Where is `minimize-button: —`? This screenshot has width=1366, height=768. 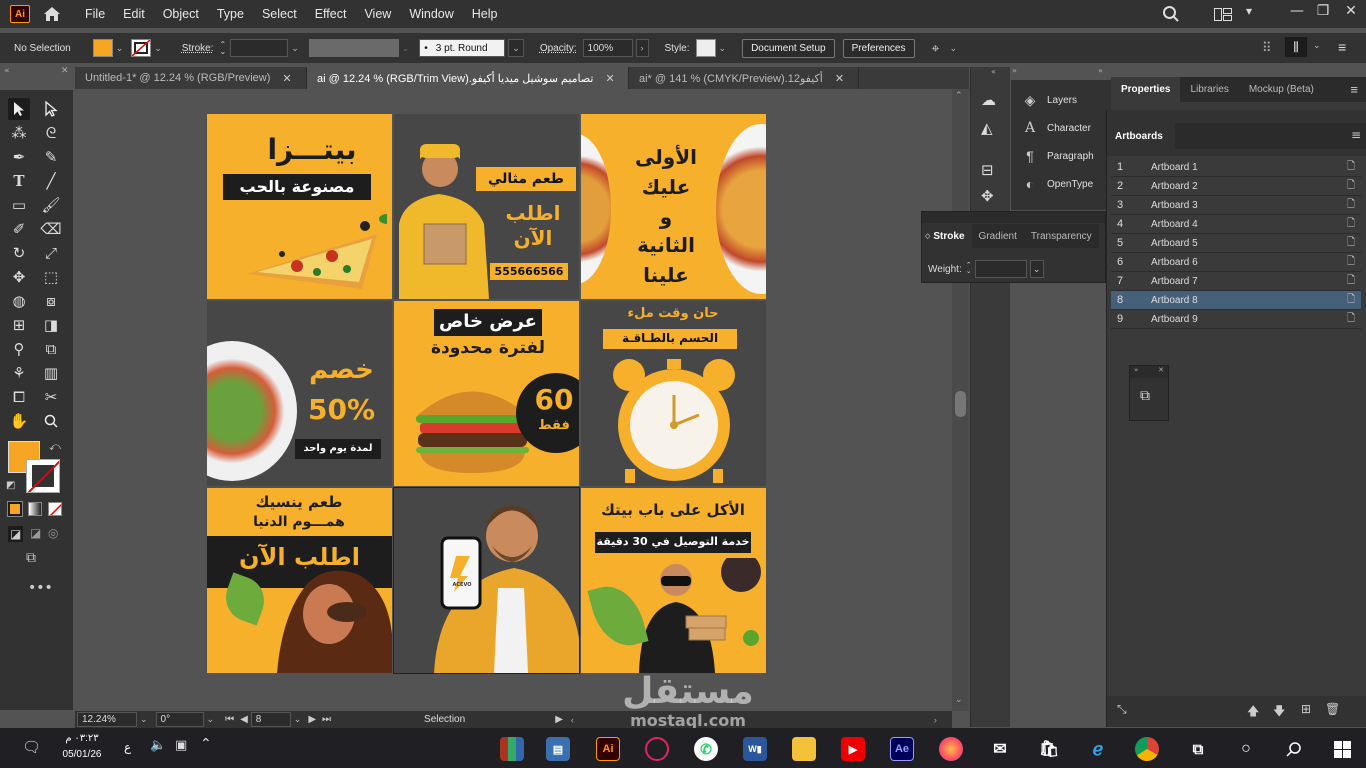 minimize-button: — is located at coordinates (1297, 11).